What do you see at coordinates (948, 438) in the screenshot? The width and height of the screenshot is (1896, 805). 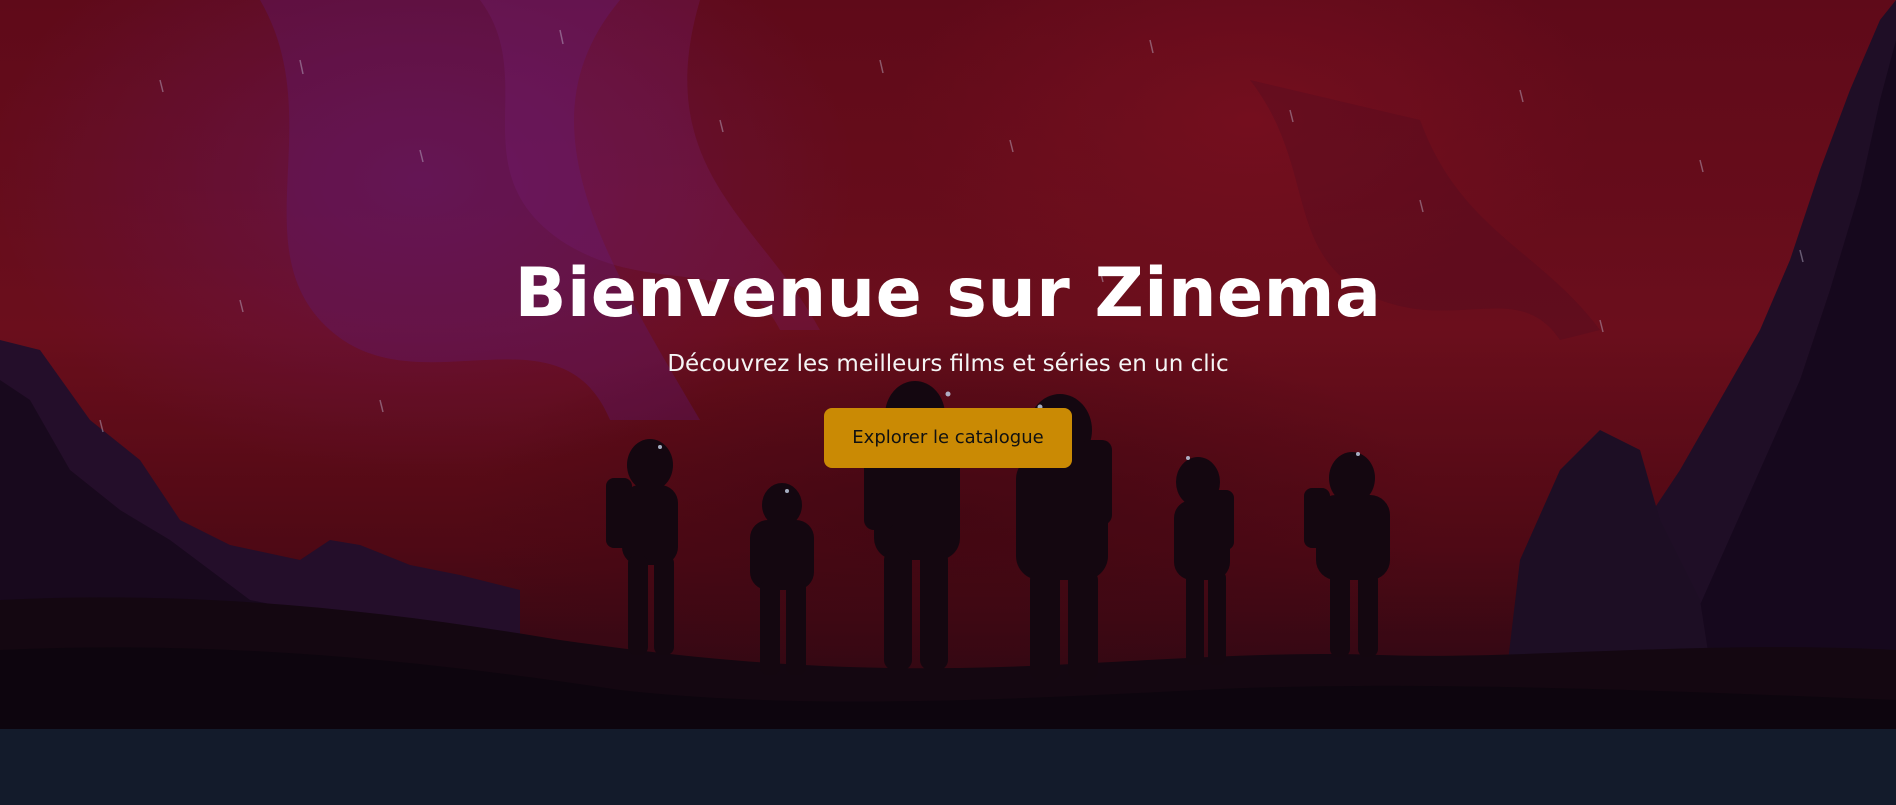 I see `explore-catalog-button: Explorer le catalogue` at bounding box center [948, 438].